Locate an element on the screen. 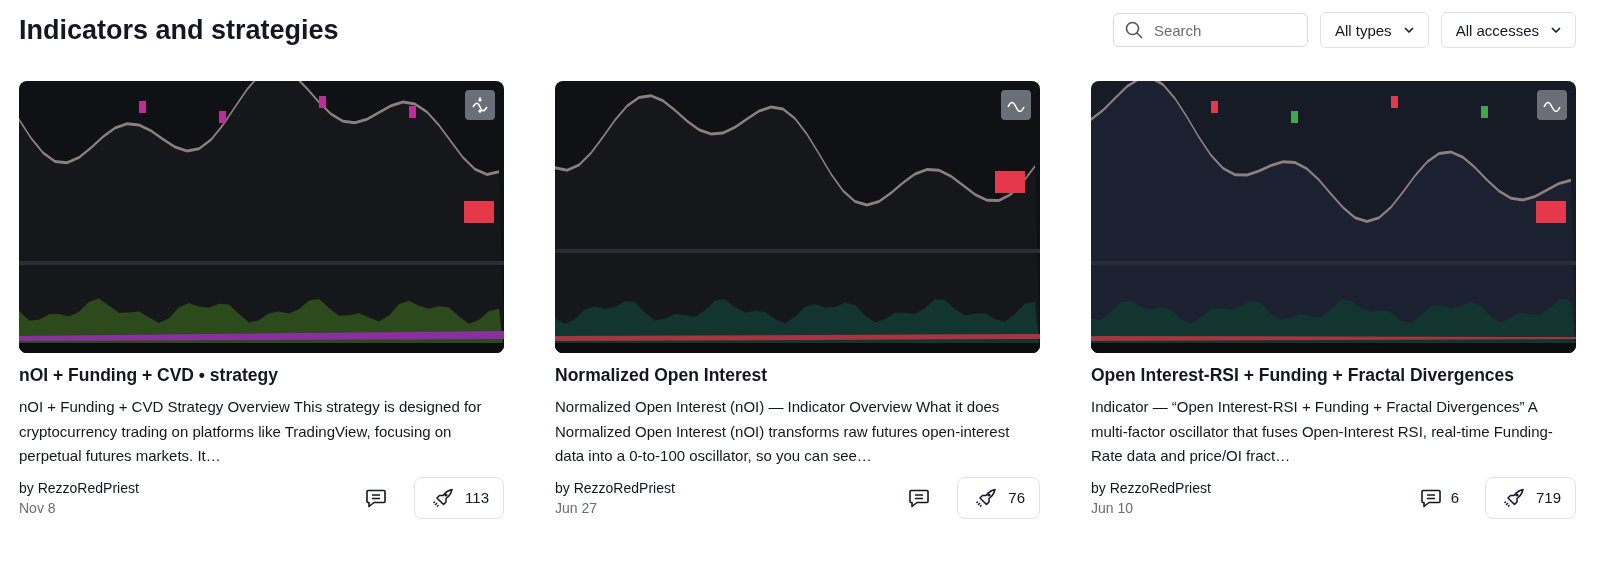  card-title: Normalized Open Interest is located at coordinates (797, 375).